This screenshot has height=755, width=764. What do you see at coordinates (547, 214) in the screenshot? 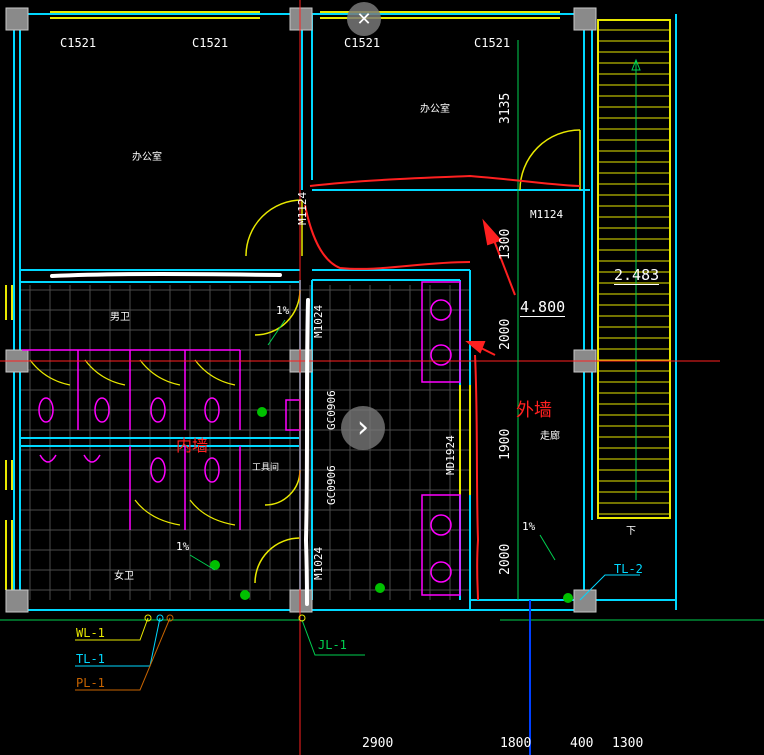
I see `door-label-m1124-b: M1124` at bounding box center [547, 214].